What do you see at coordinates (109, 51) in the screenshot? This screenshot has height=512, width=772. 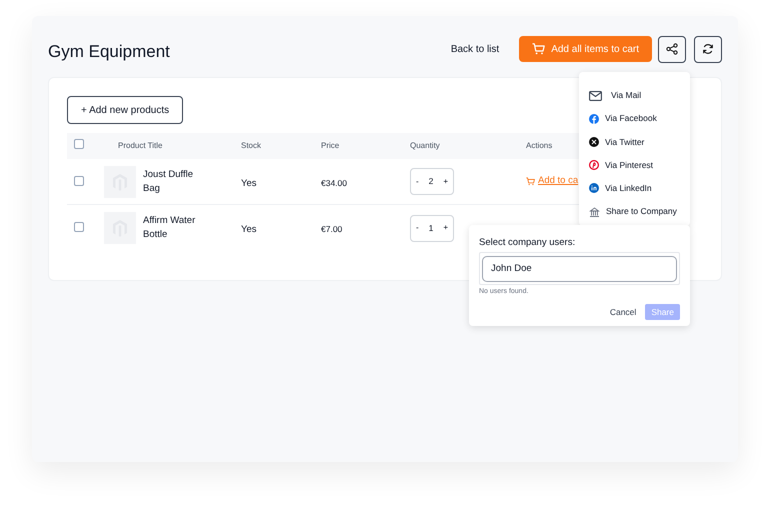 I see `page-title: Gym Equipment` at bounding box center [109, 51].